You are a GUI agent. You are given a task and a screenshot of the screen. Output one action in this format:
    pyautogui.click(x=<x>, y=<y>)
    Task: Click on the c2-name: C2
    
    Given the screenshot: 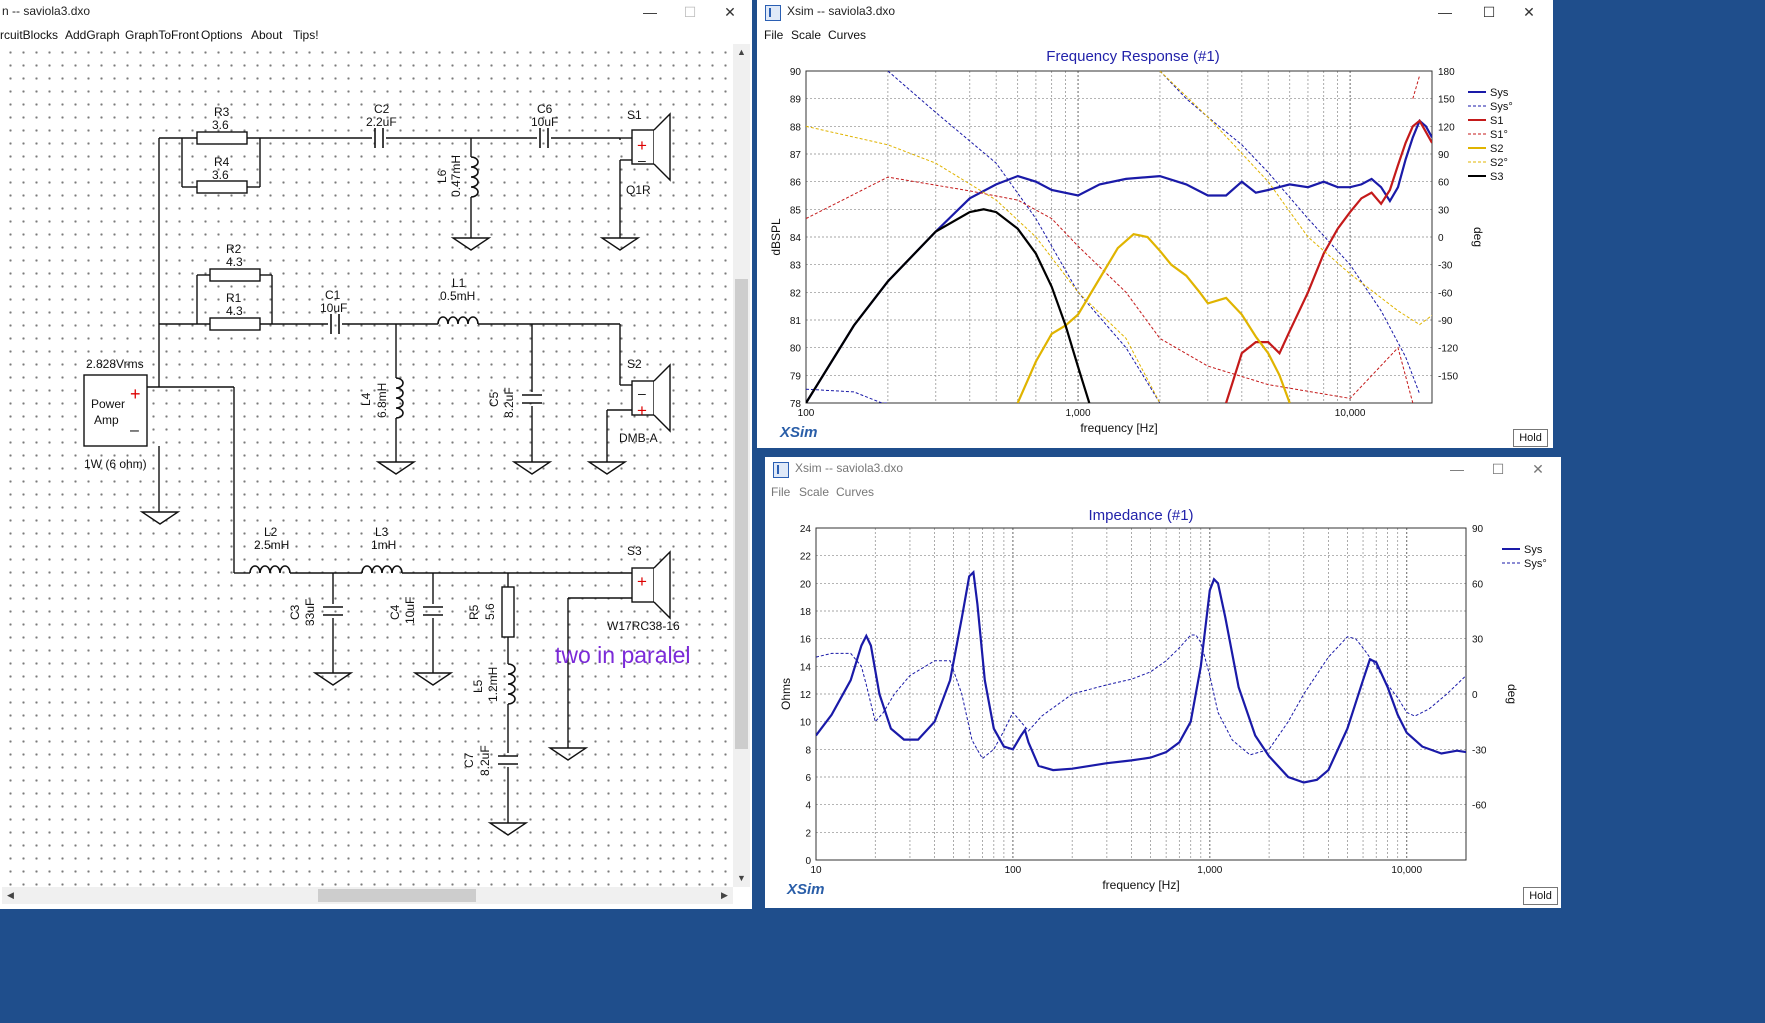 What is the action you would take?
    pyautogui.click(x=382, y=109)
    